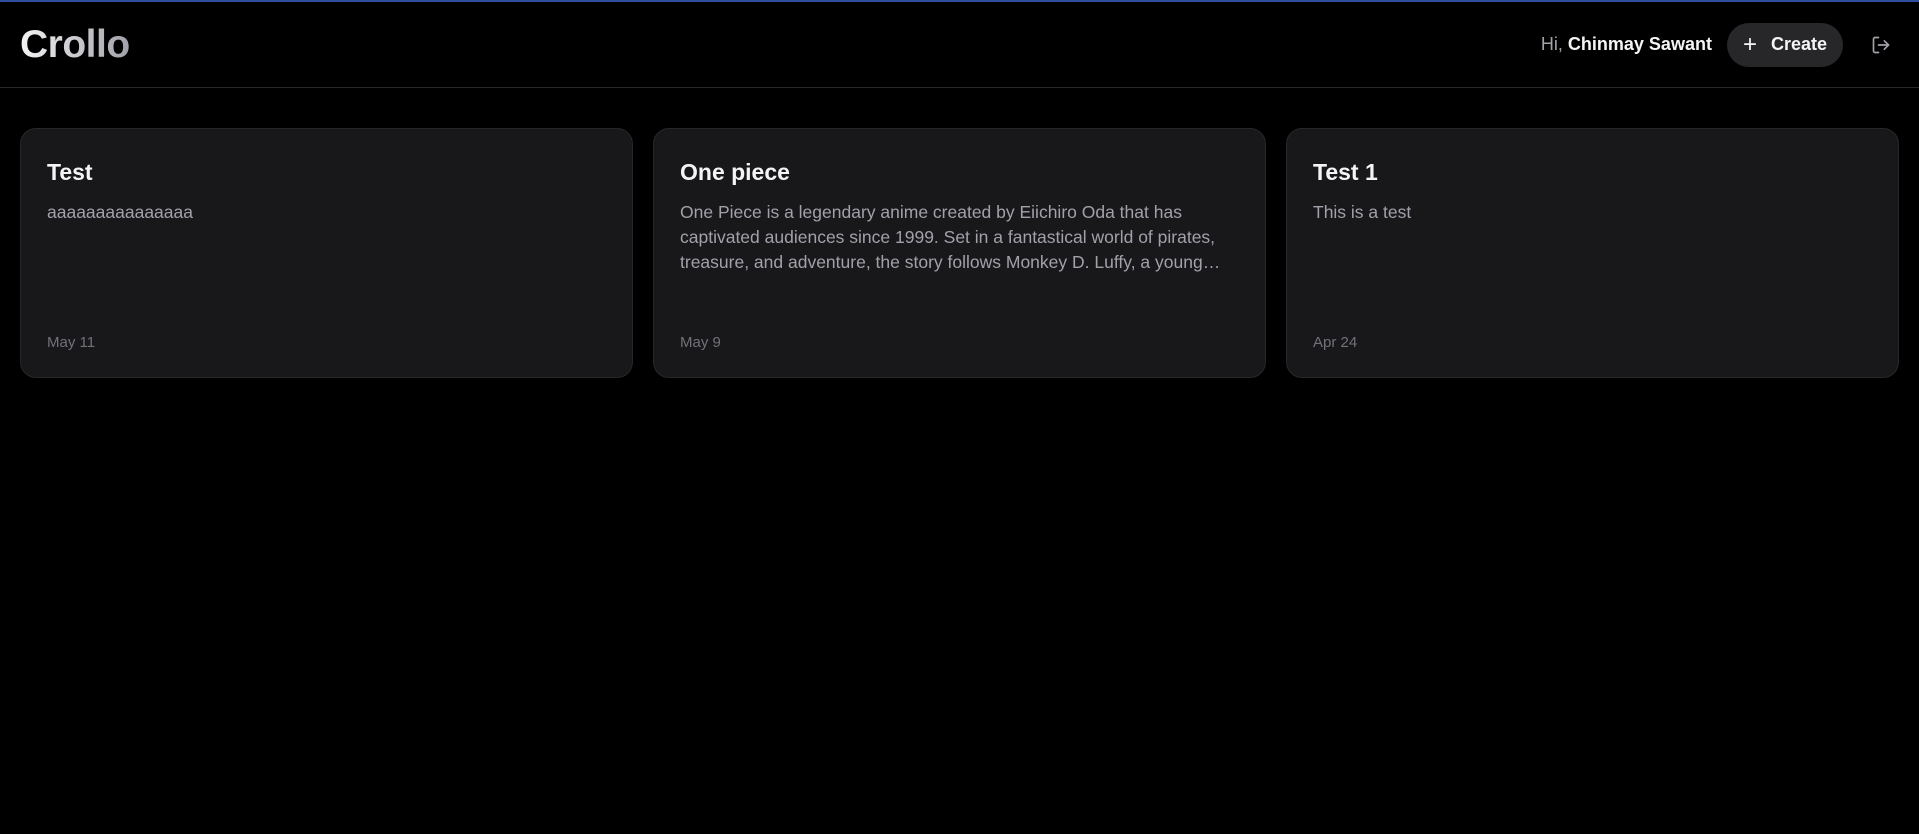 This screenshot has width=1919, height=834. What do you see at coordinates (700, 342) in the screenshot?
I see `note-date: May 9` at bounding box center [700, 342].